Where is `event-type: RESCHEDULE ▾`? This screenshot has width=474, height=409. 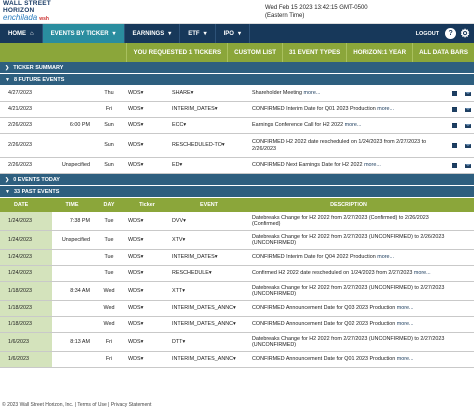
event-type: RESCHEDULE ▾ is located at coordinates (209, 273).